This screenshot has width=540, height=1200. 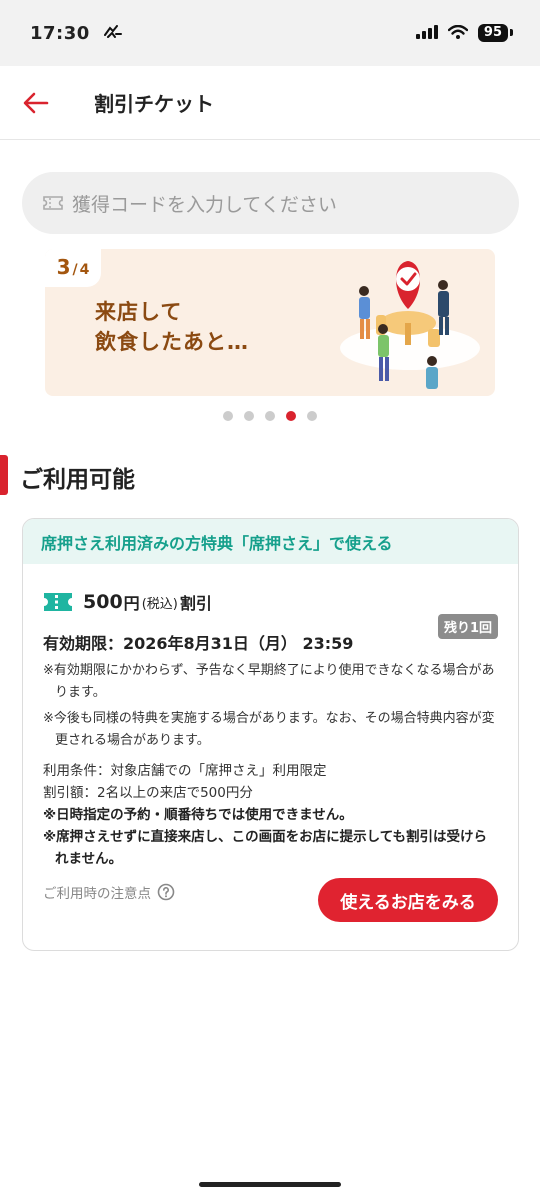 What do you see at coordinates (270, 103) in the screenshot?
I see `app-header: 割引チケット` at bounding box center [270, 103].